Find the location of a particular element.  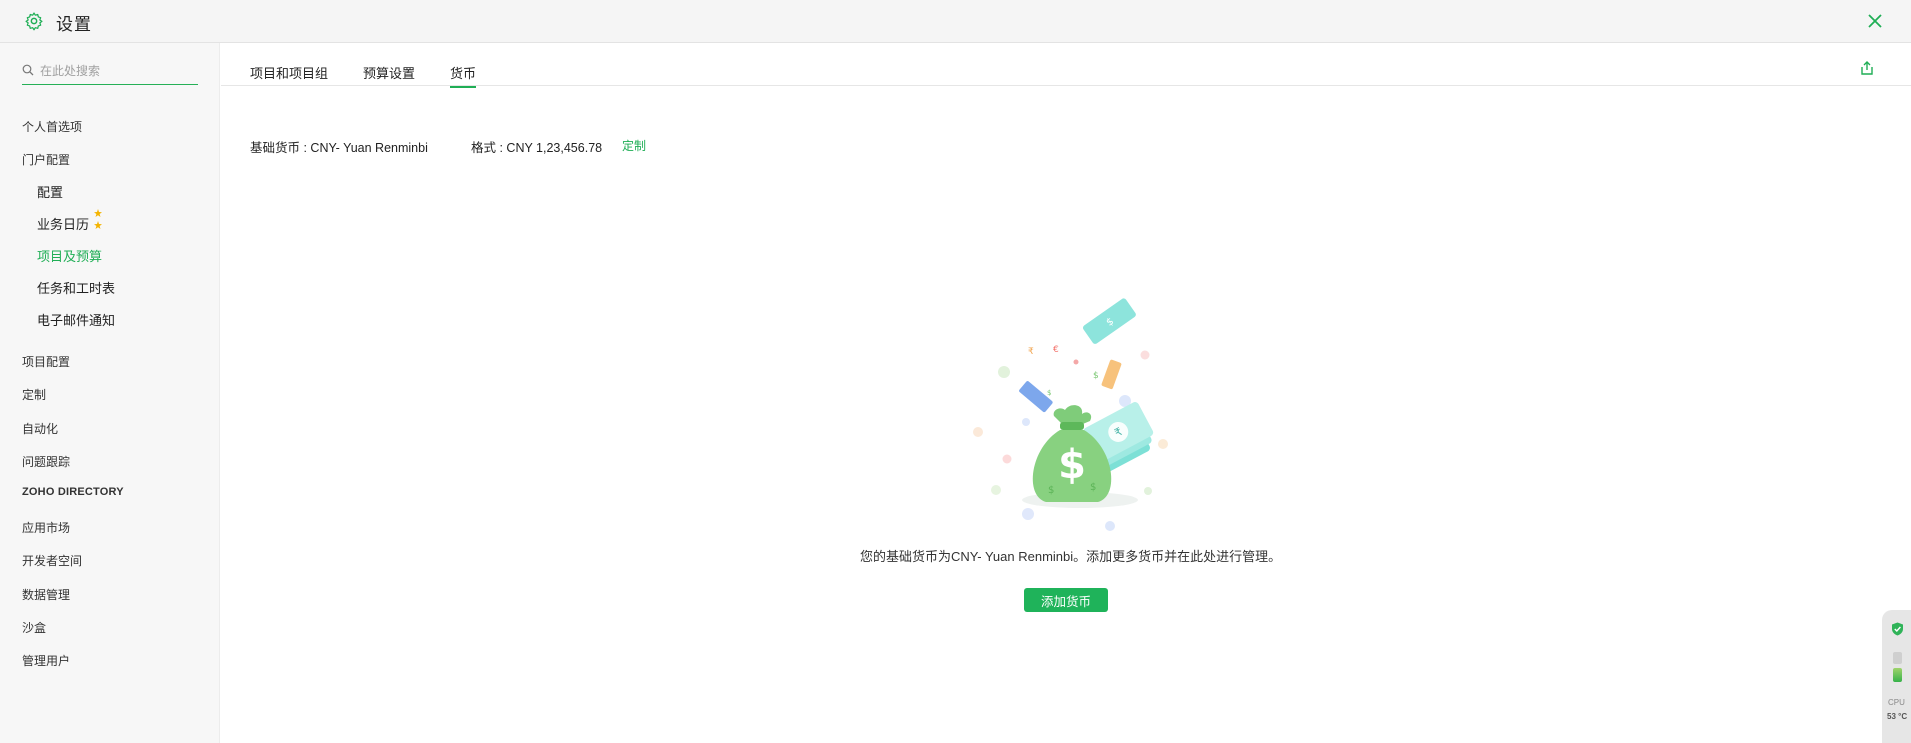

system-monitor-widget: CPU 53 °C is located at coordinates (1896, 676).